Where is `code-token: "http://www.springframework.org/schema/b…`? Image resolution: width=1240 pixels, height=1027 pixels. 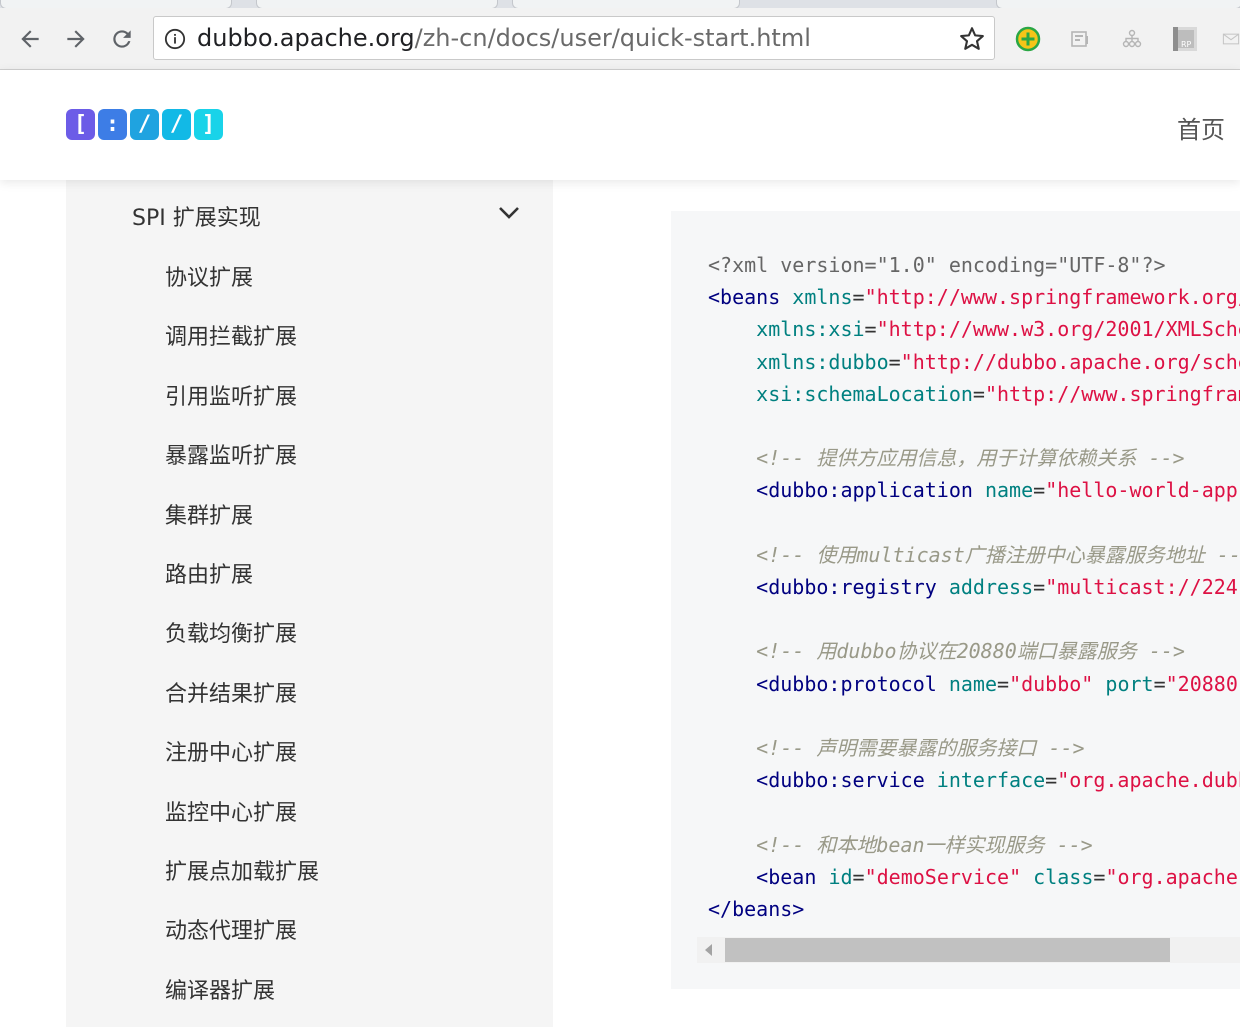 code-token: "http://www.springframework.org/schema/b… is located at coordinates (1112, 393).